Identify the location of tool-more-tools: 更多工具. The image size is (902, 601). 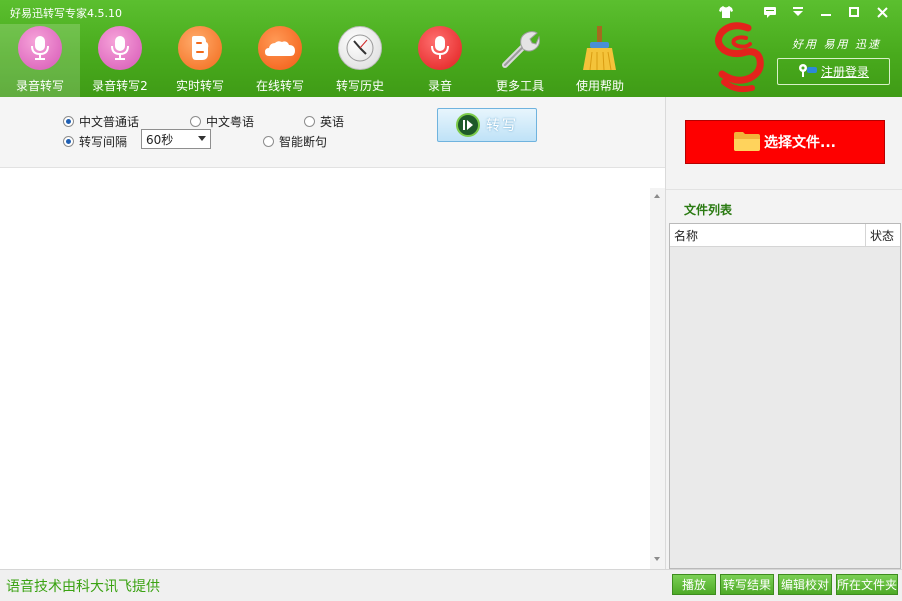
(520, 60).